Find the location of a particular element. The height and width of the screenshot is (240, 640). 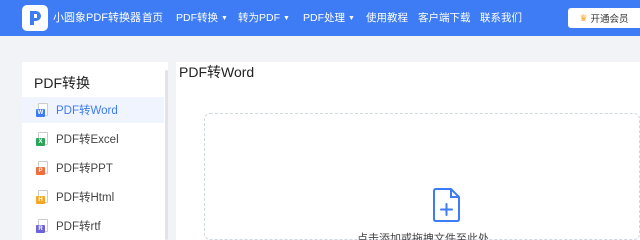

vip-button: ♛ 开通会员 is located at coordinates (604, 18).